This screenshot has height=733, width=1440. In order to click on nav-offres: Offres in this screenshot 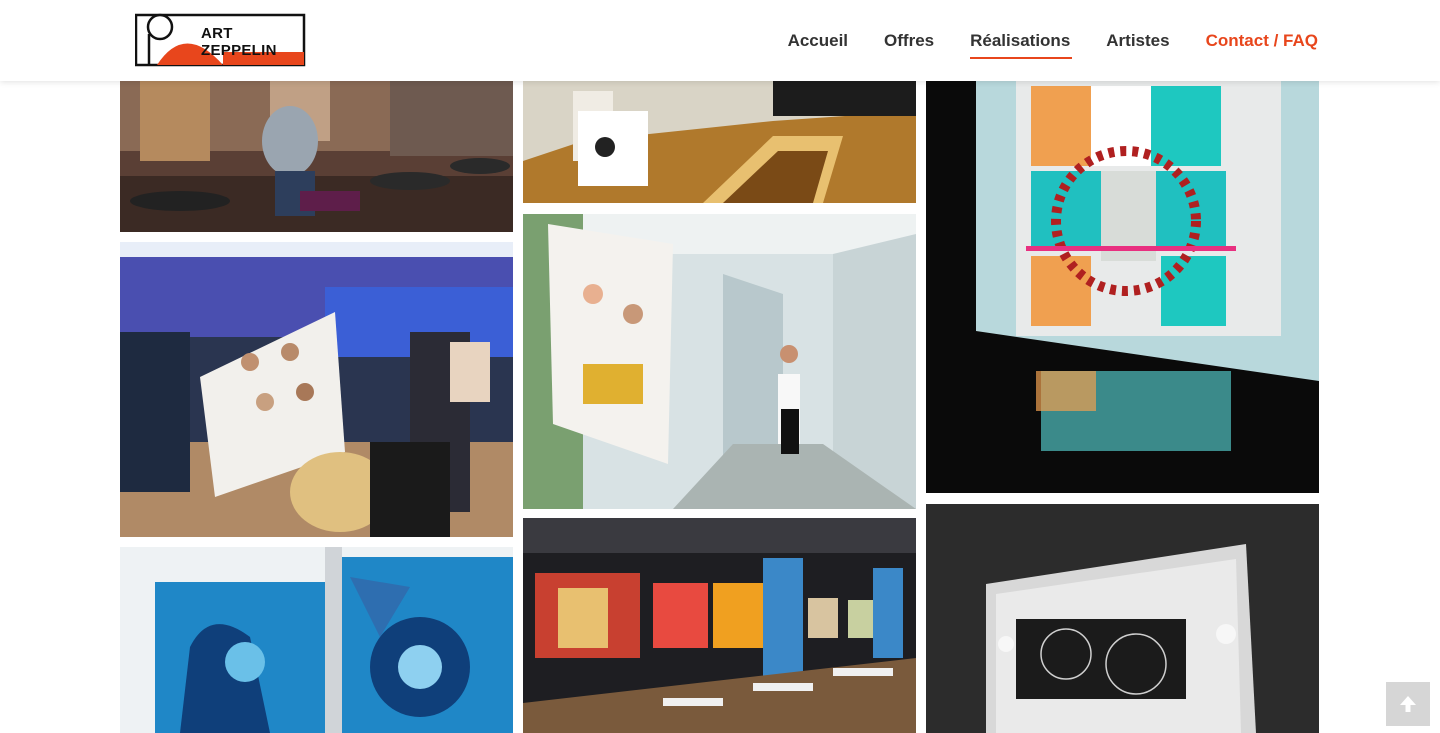, I will do `click(909, 41)`.